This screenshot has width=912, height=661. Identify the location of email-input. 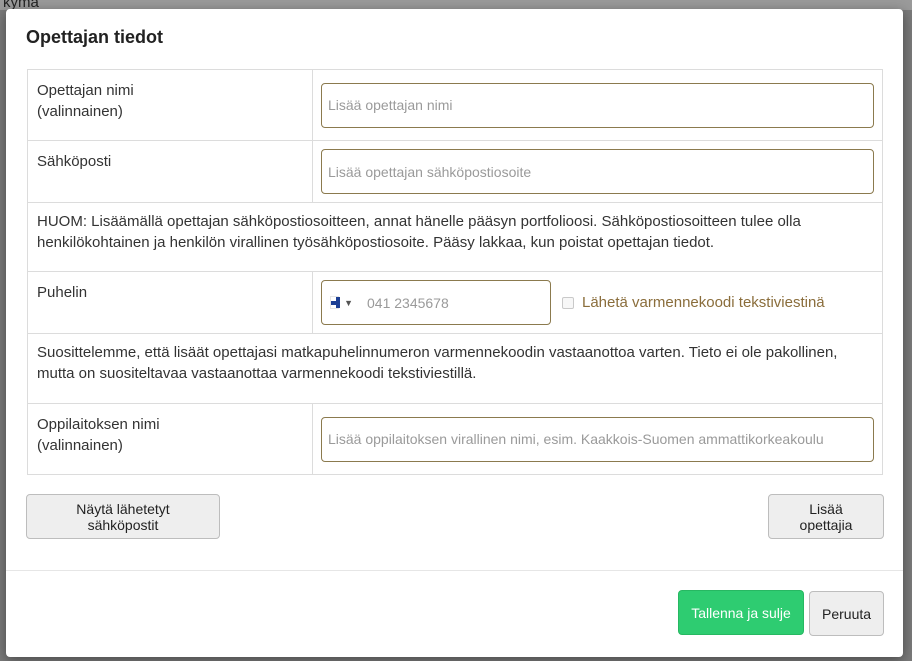
(597, 171).